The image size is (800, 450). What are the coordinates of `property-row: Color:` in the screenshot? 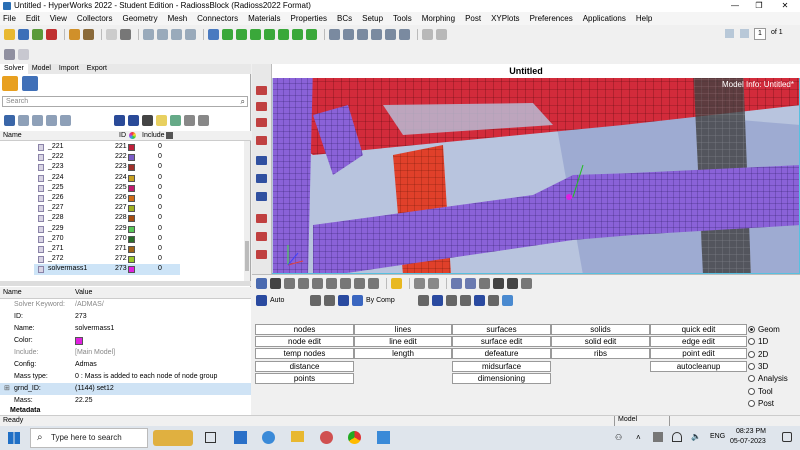 It's located at (125, 341).